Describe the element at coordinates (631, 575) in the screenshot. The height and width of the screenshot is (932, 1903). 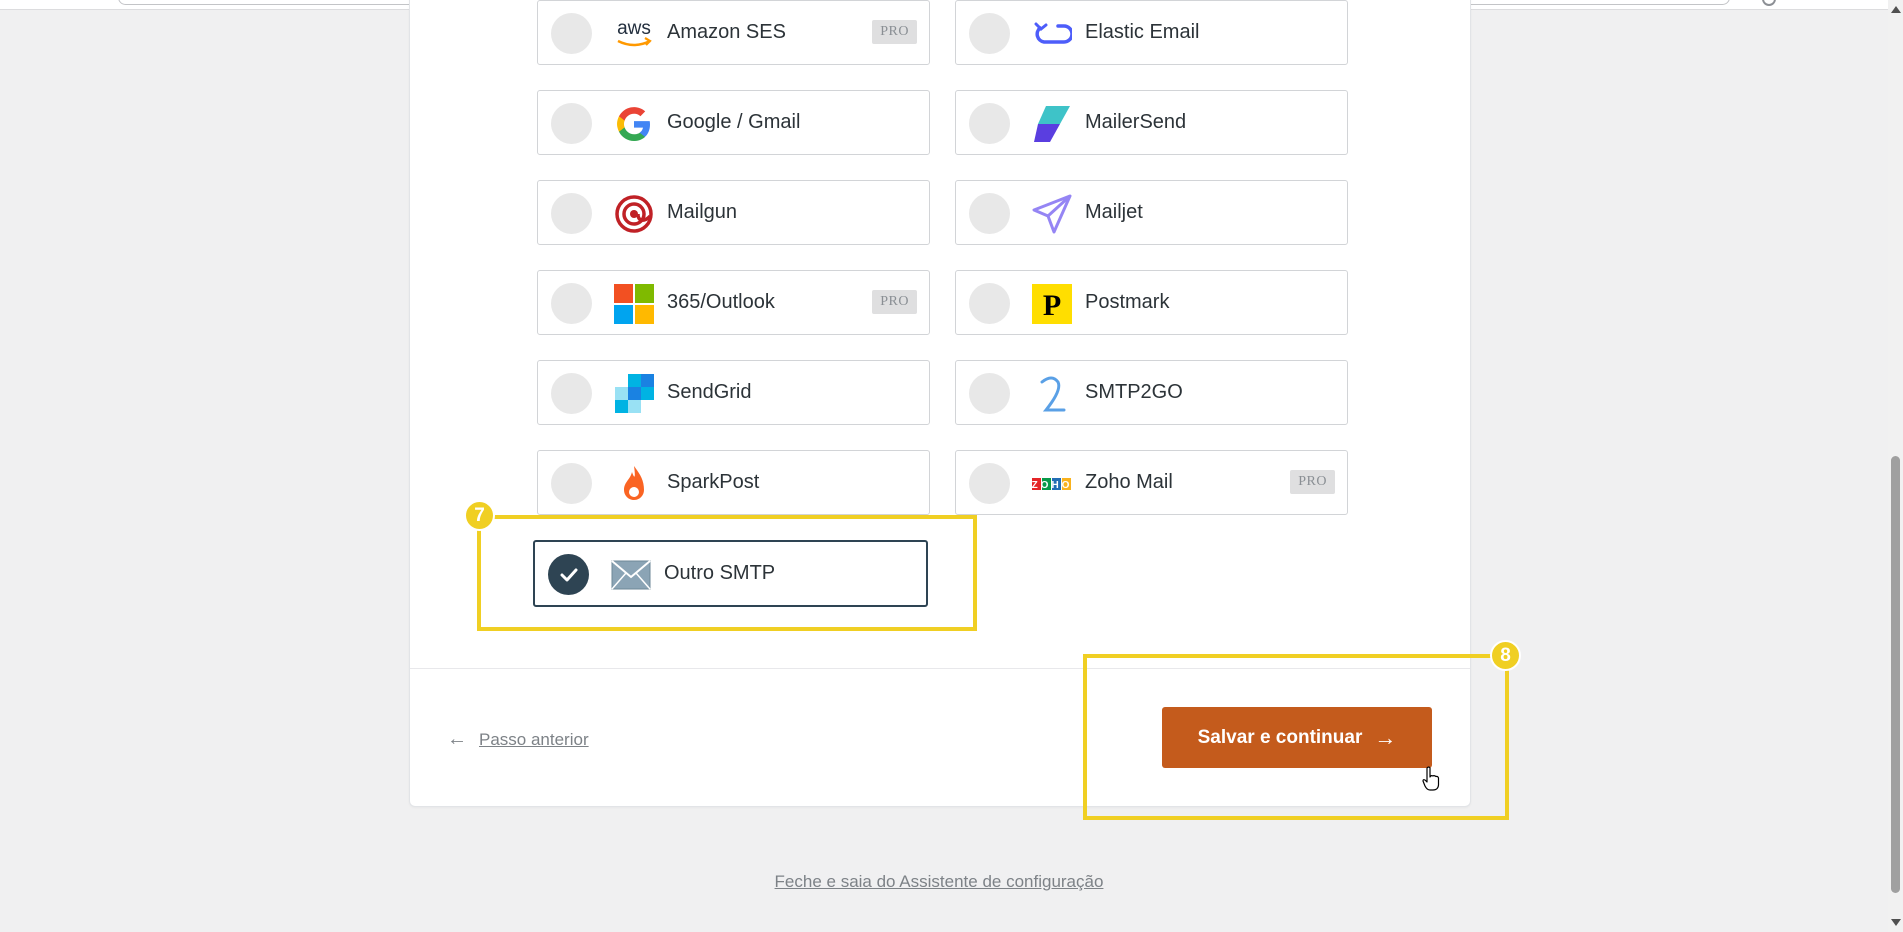
I see `envelope-icon` at that location.